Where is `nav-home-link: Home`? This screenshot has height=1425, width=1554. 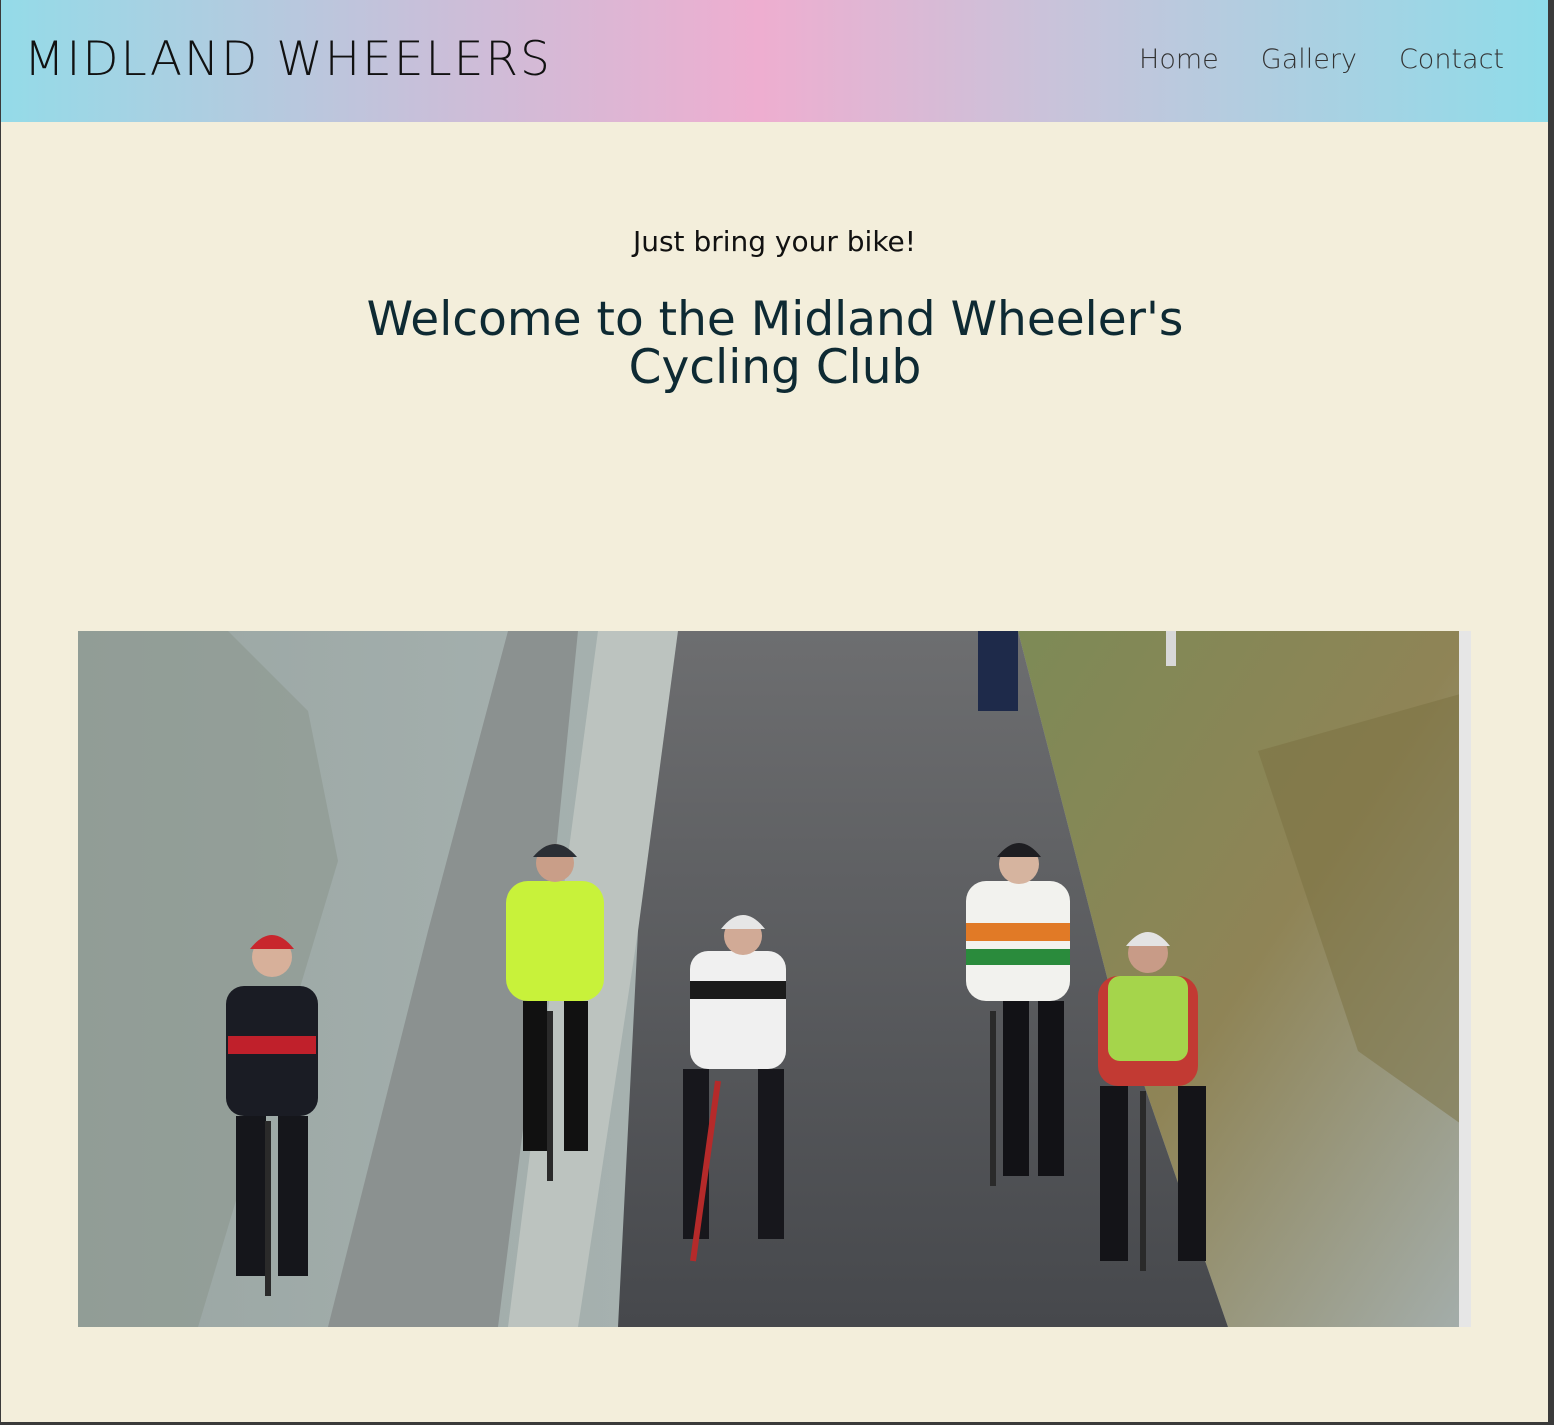
nav-home-link: Home is located at coordinates (1179, 60).